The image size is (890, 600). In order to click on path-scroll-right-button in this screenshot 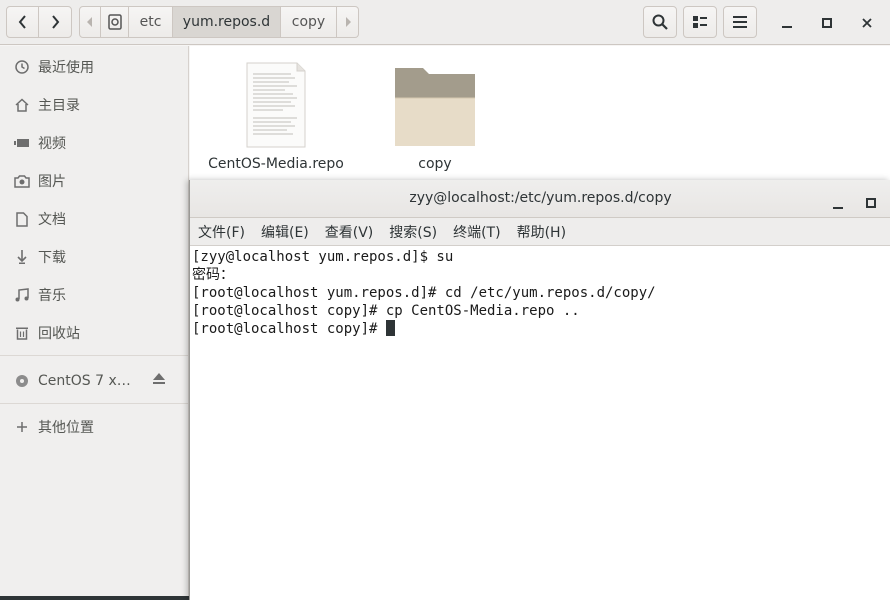, I will do `click(348, 22)`.